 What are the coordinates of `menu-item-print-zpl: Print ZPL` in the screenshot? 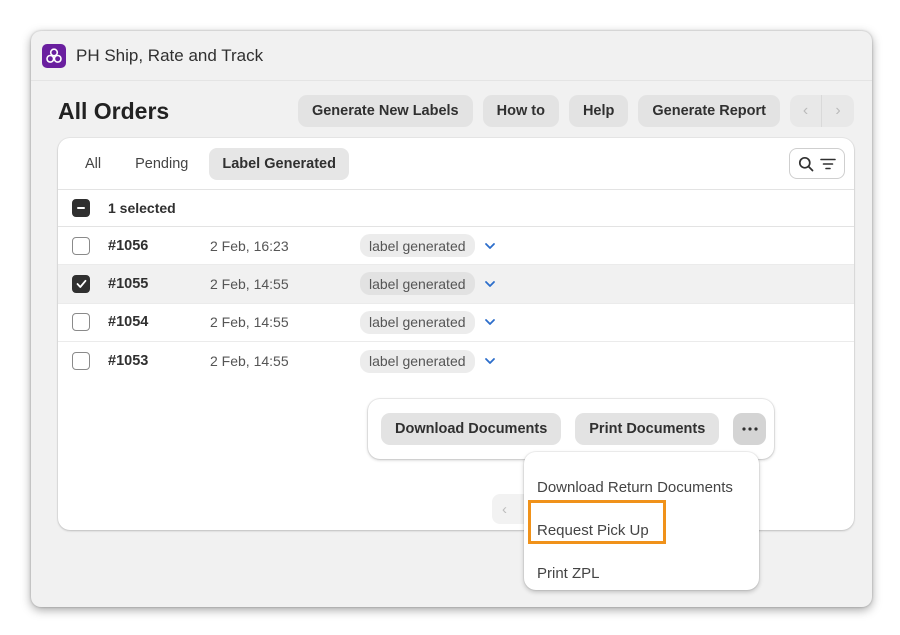 It's located at (641, 573).